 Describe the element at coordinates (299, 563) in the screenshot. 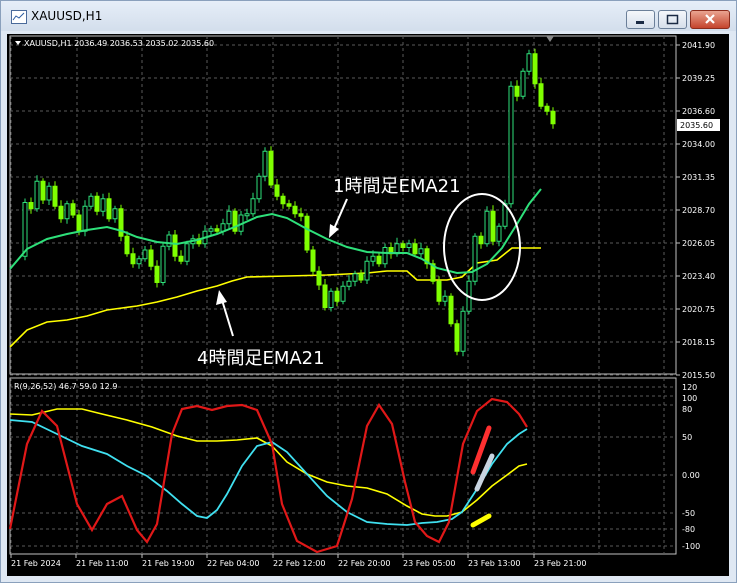

I see `time-axis-label: 22 Feb 12:00` at that location.